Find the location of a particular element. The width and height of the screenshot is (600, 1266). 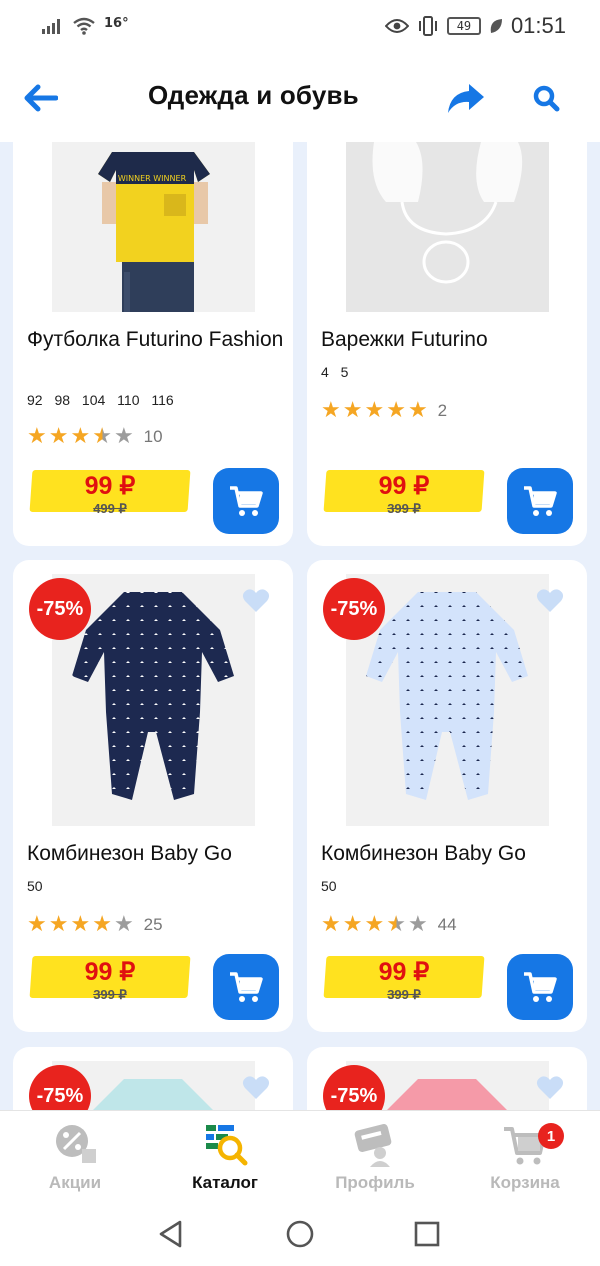

nav-item-cart: 1 Корзина is located at coordinates (525, 1156).